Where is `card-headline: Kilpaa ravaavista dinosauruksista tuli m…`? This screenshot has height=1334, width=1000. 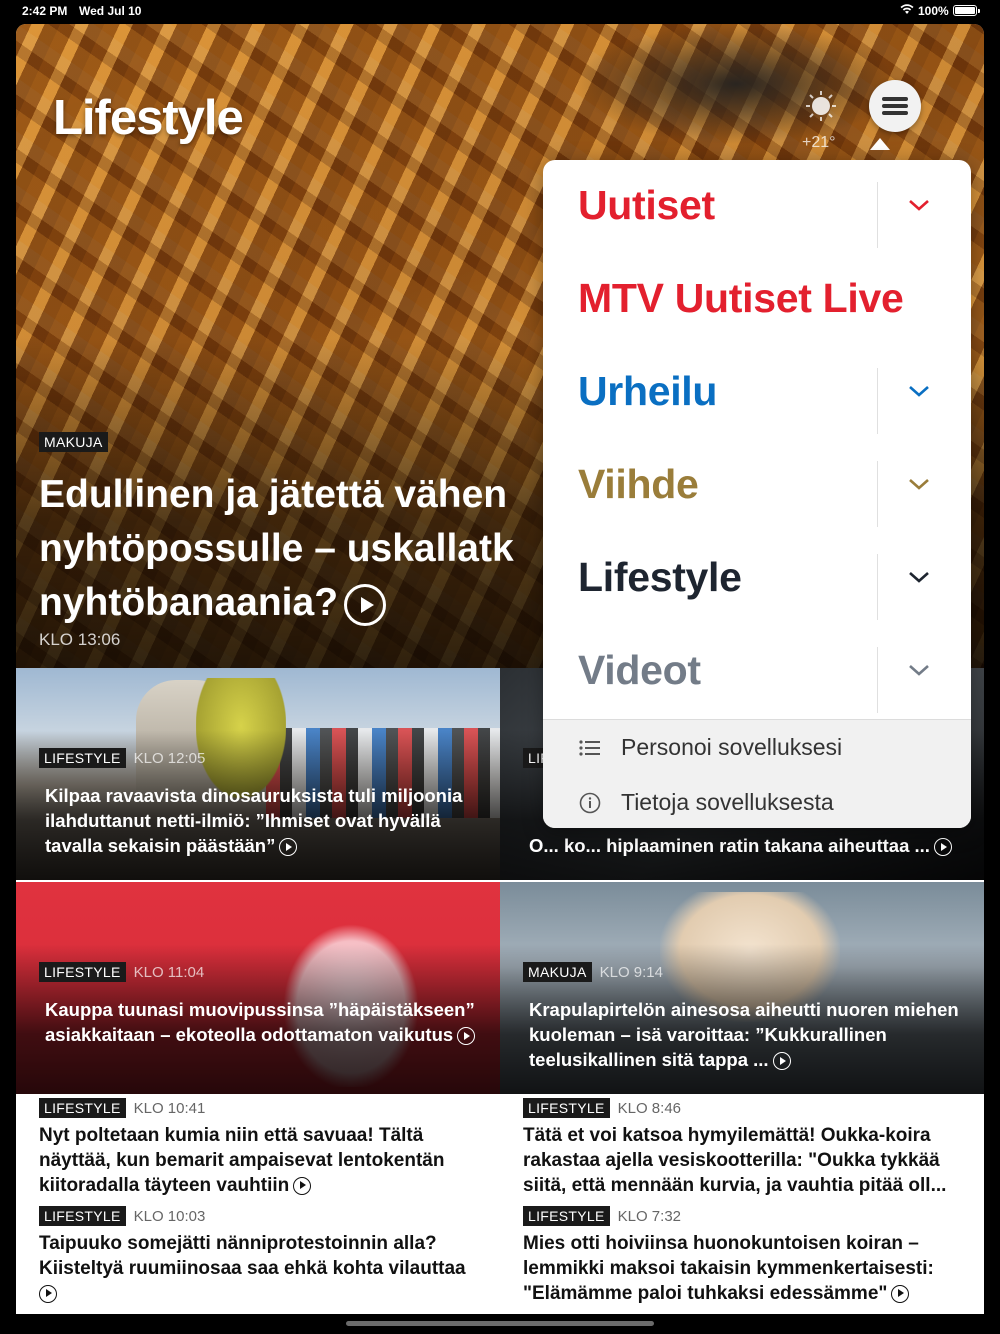 card-headline: Kilpaa ravaavista dinosauruksista tuli m… is located at coordinates (254, 821).